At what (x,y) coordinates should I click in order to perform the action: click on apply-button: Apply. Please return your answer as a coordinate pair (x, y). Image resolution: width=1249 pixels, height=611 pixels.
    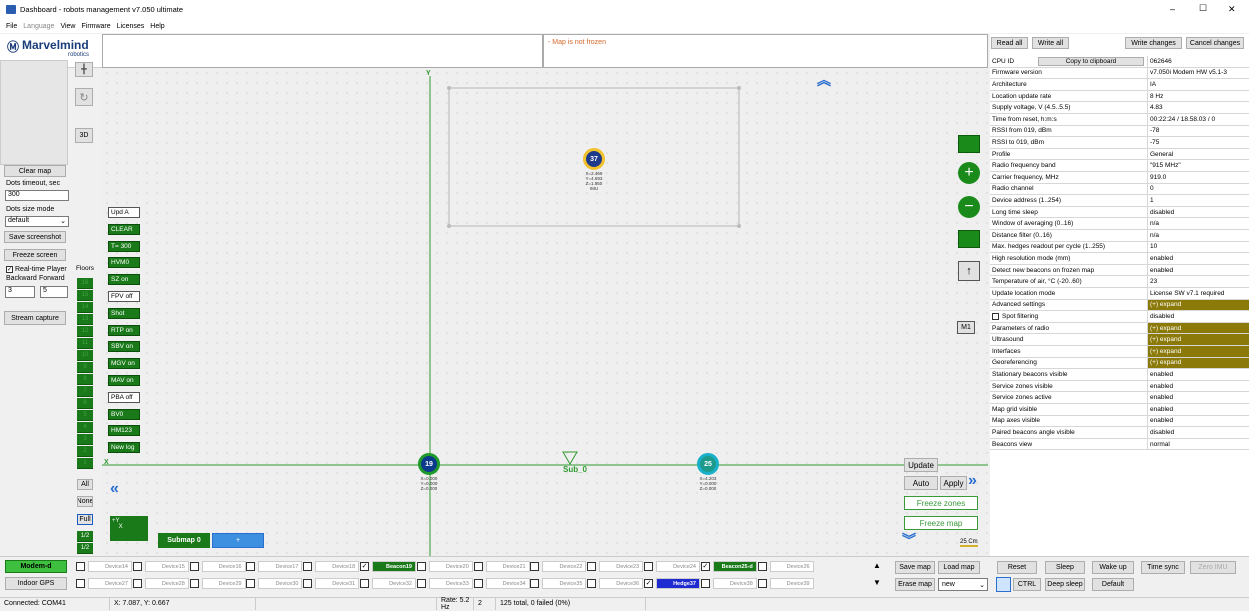
    Looking at the image, I should click on (953, 483).